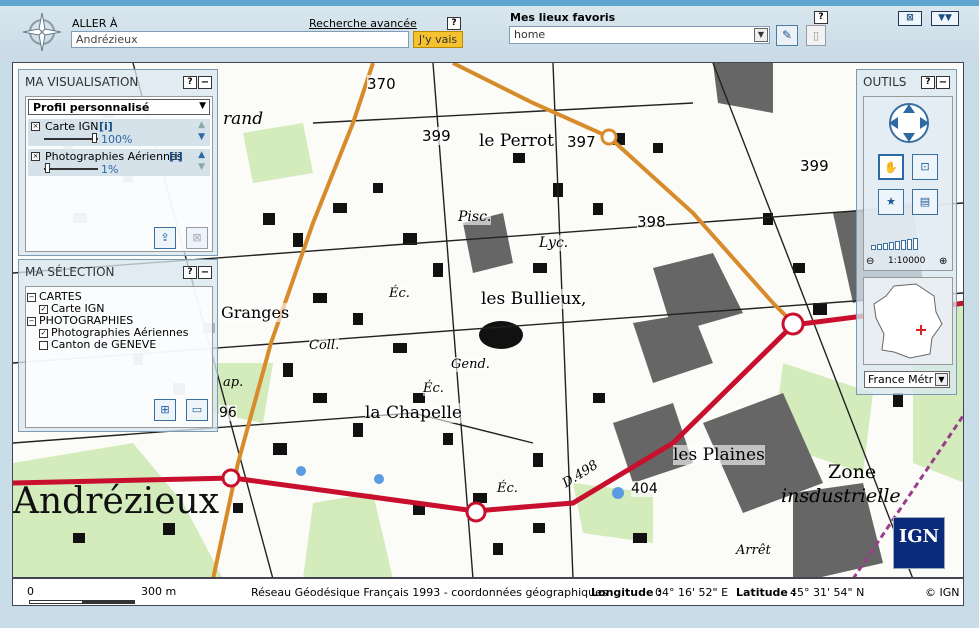 This screenshot has width=979, height=628. I want to click on region-select: France Métr ▼, so click(907, 379).